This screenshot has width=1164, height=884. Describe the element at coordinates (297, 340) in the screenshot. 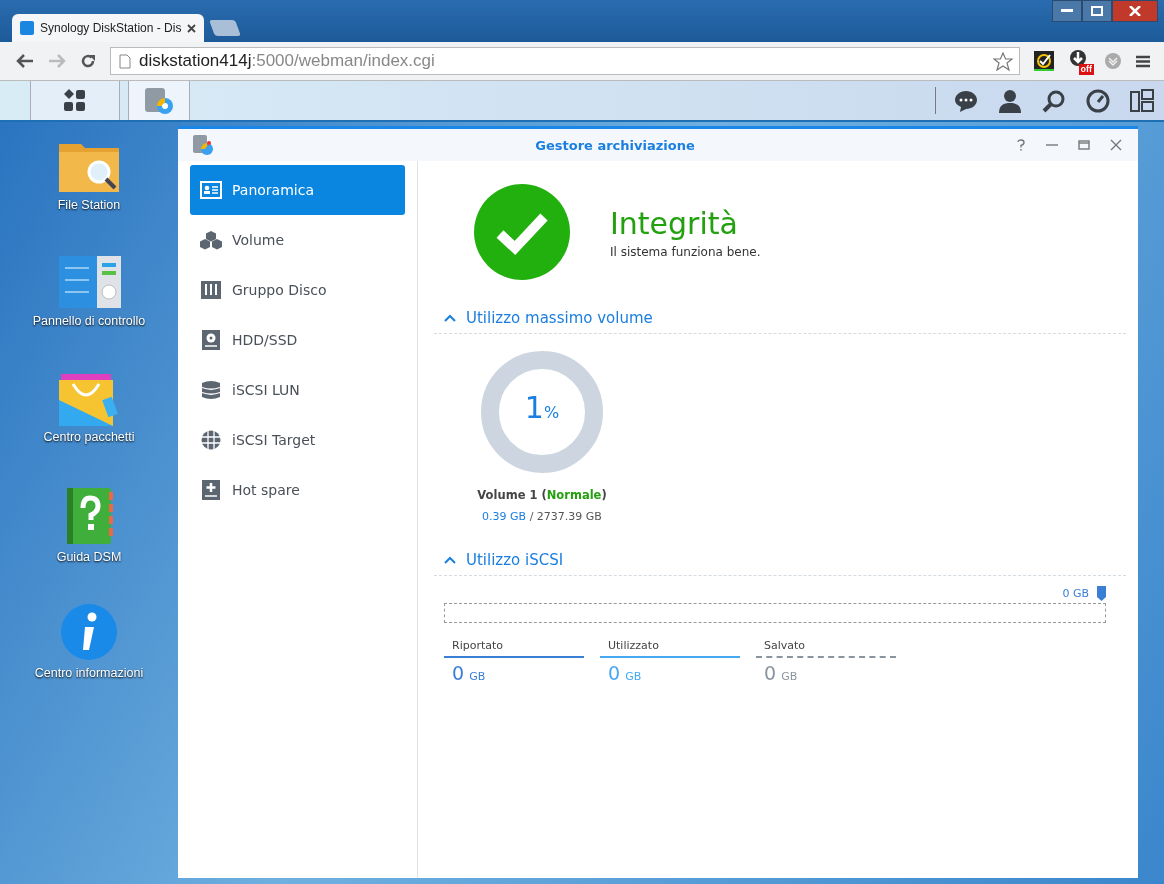

I see `sidebar-item: HDD/SSD` at that location.